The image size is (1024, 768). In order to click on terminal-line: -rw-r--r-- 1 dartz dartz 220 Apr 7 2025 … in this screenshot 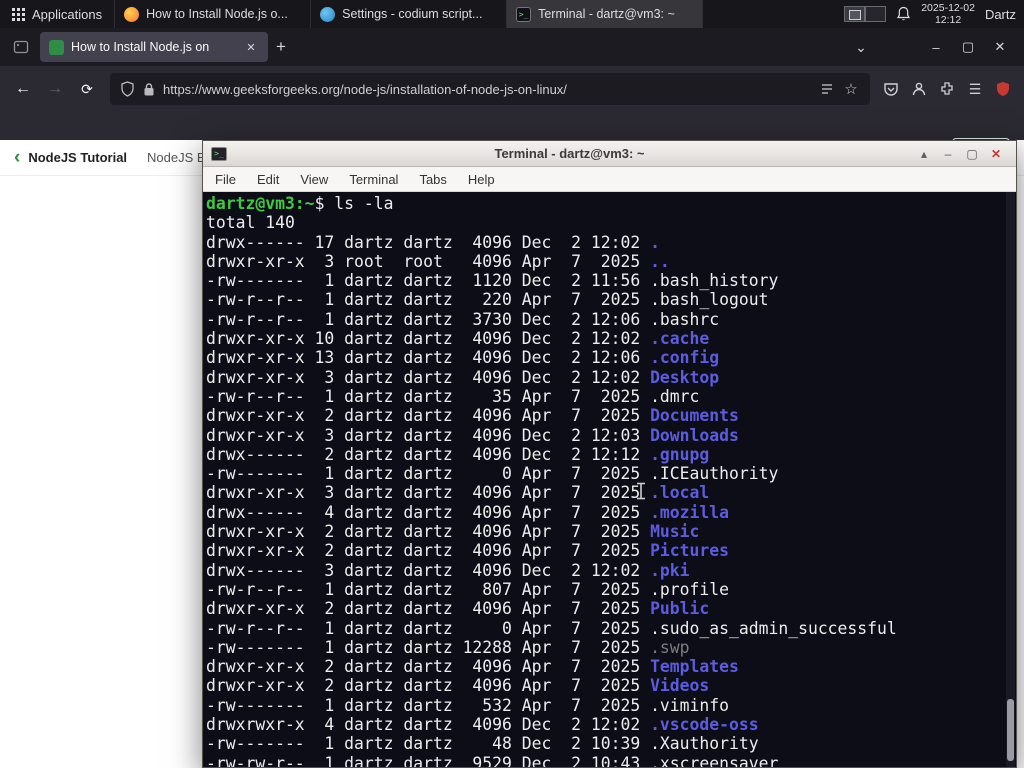, I will do `click(487, 300)`.